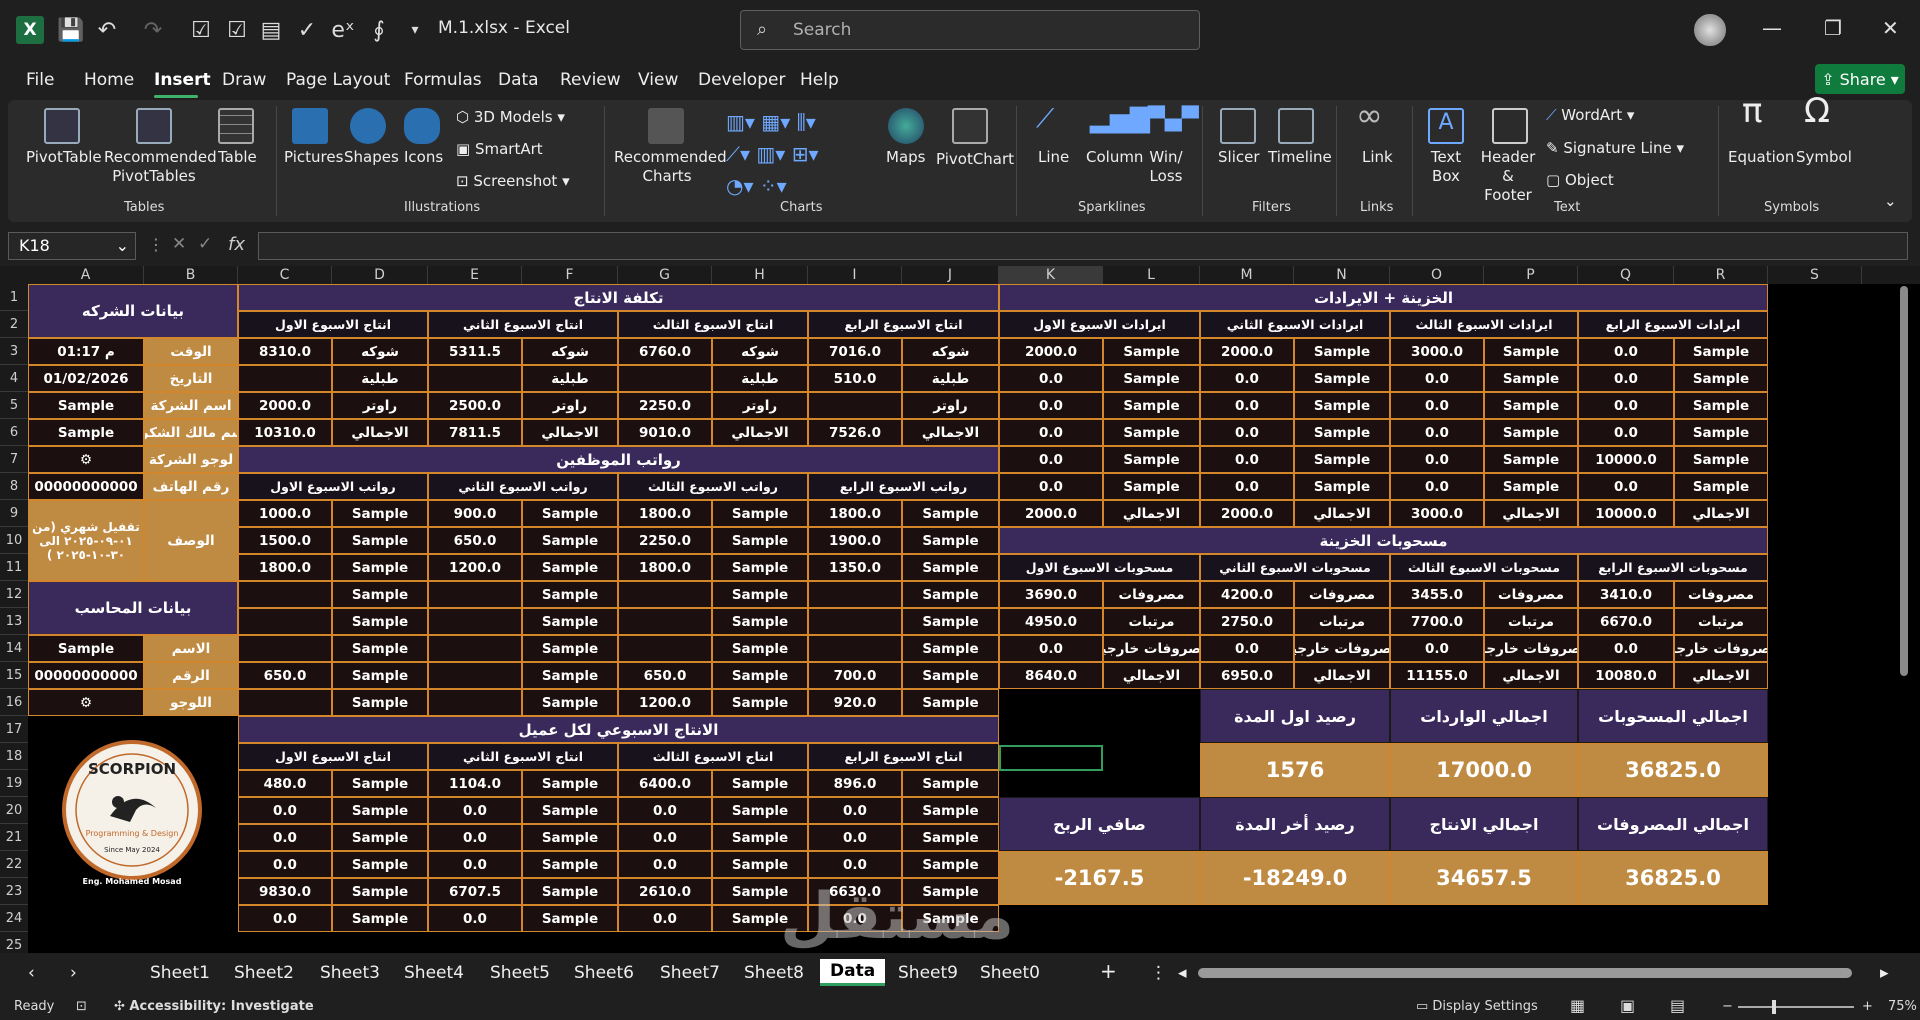 The height and width of the screenshot is (1020, 1920). I want to click on revenue-title: الخزينة + الايرادات, so click(1383, 297).